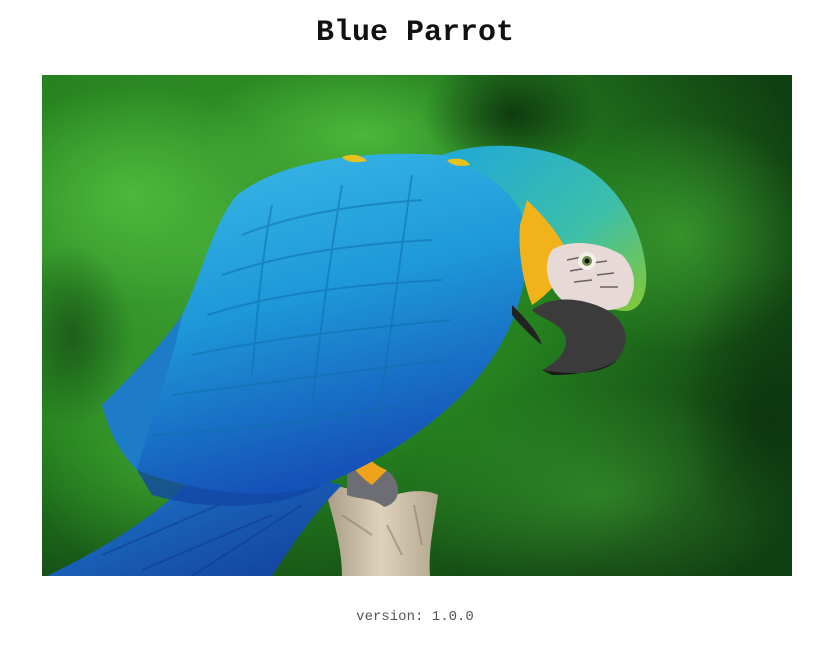 This screenshot has height=650, width=830. I want to click on version-value: 1.0.0, so click(452, 617).